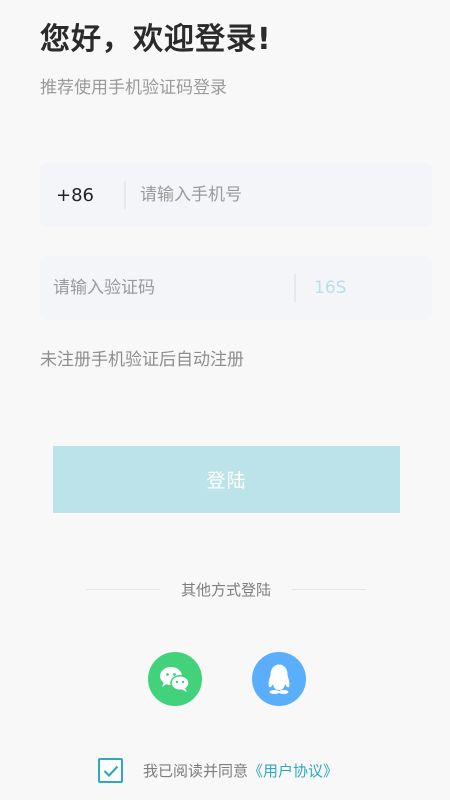 The image size is (450, 800). I want to click on verification-code-field: 16S, so click(236, 288).